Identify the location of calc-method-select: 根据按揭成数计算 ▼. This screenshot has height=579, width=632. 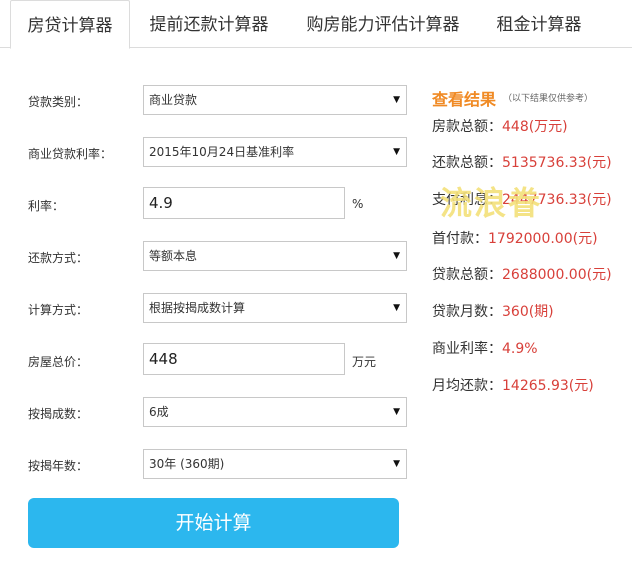
(275, 308).